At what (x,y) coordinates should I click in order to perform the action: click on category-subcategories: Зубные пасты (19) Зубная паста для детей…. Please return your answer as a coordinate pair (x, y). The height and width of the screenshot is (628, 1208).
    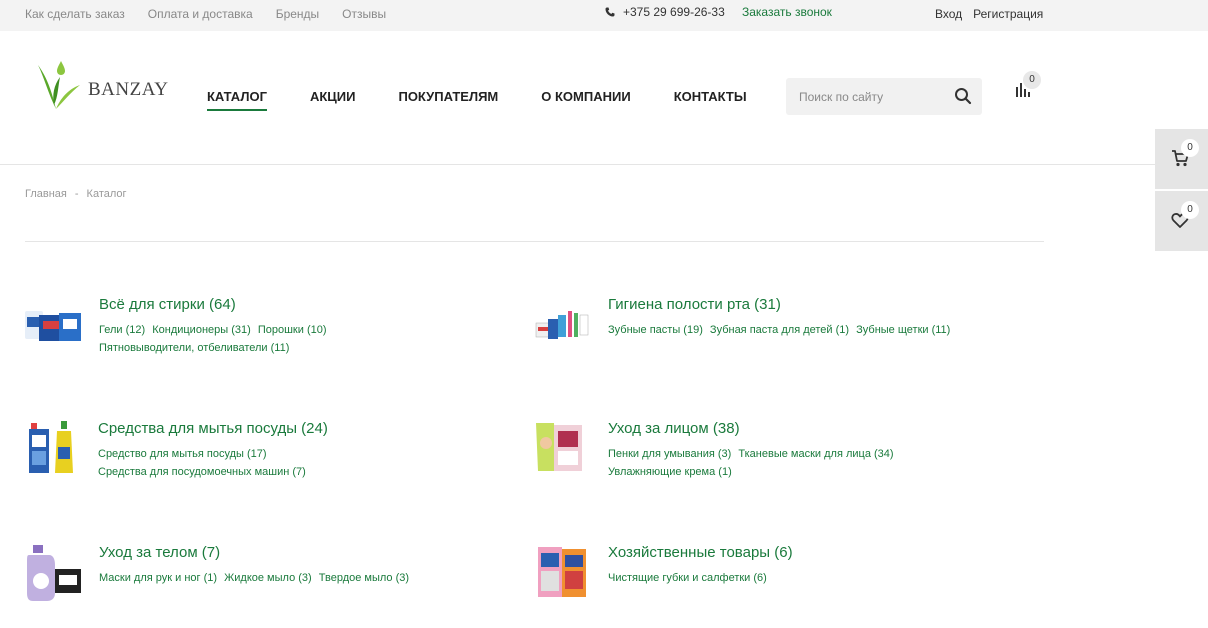
    Looking at the image, I should click on (781, 330).